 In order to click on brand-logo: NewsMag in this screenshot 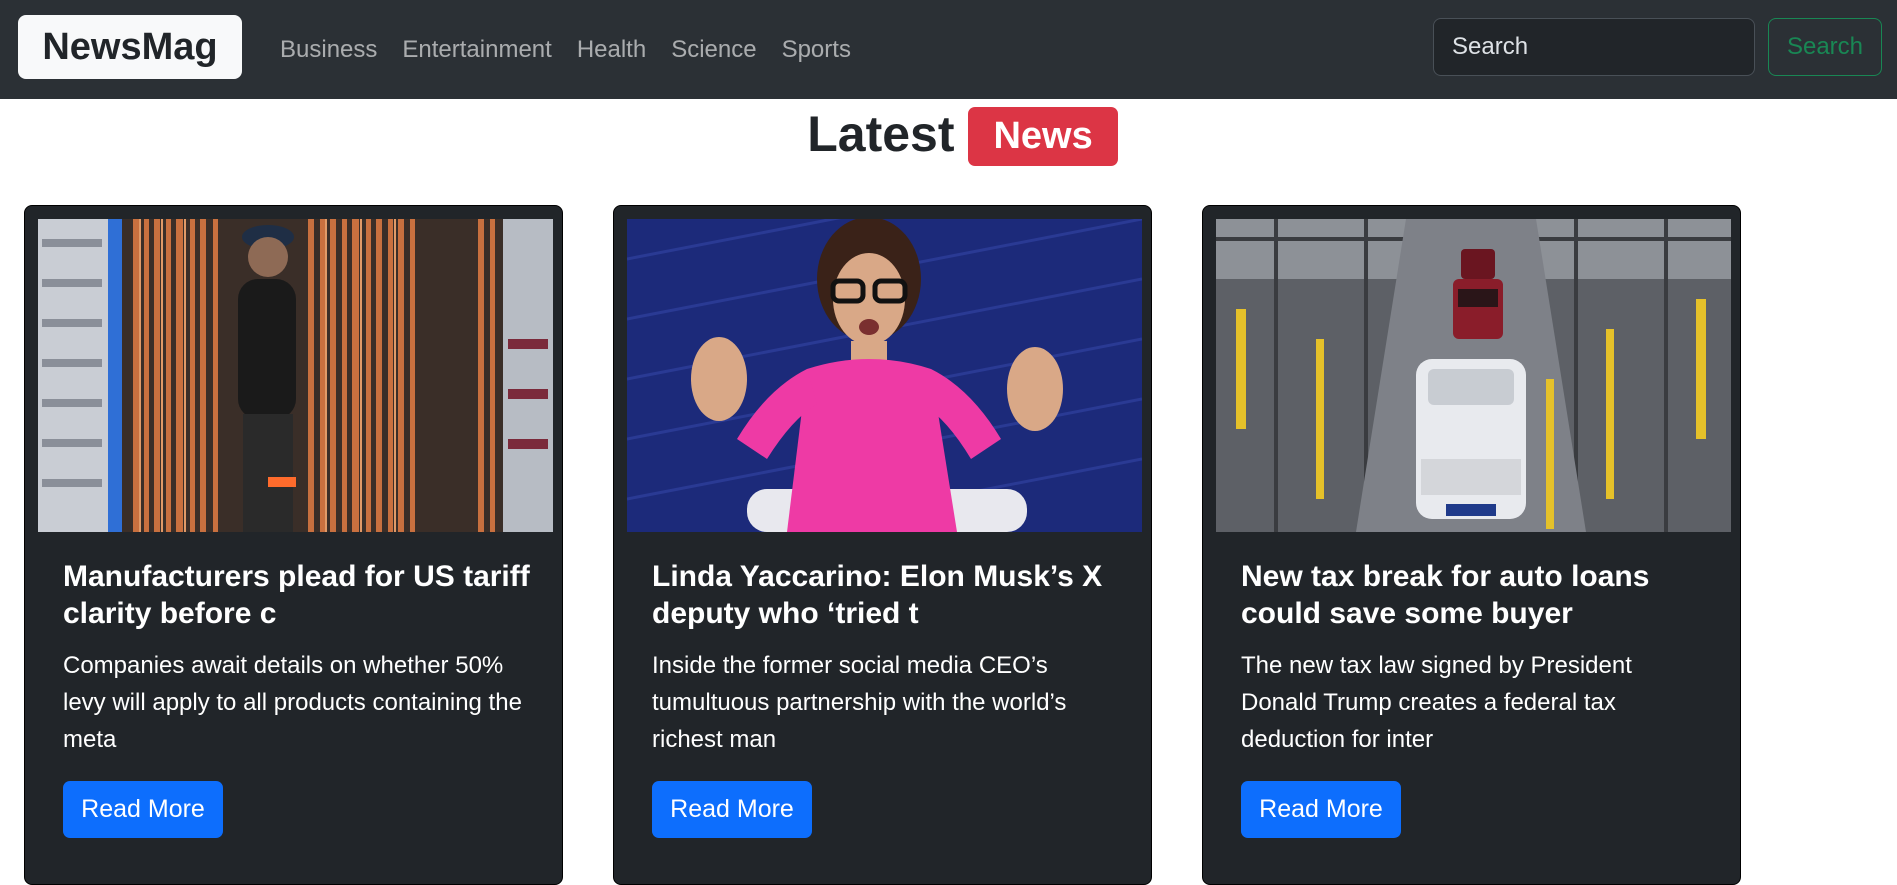, I will do `click(130, 47)`.